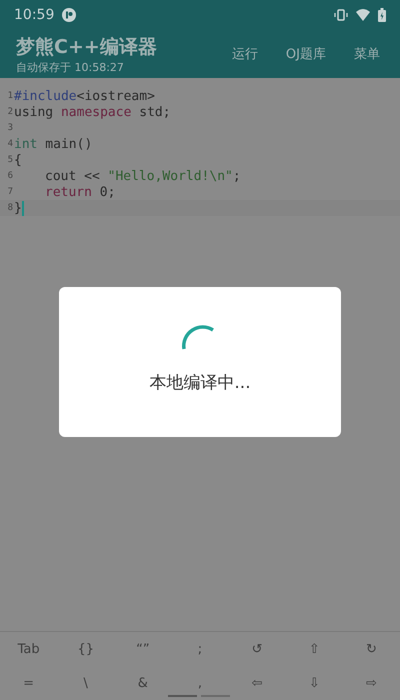 This screenshot has height=700, width=400. What do you see at coordinates (314, 649) in the screenshot?
I see `shortcut-key: ⇧` at bounding box center [314, 649].